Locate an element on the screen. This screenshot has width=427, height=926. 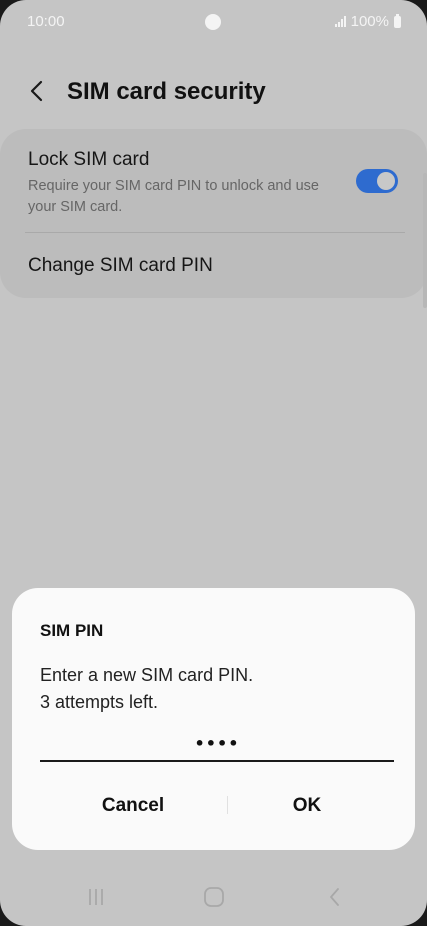
back-icon is located at coordinates (334, 897).